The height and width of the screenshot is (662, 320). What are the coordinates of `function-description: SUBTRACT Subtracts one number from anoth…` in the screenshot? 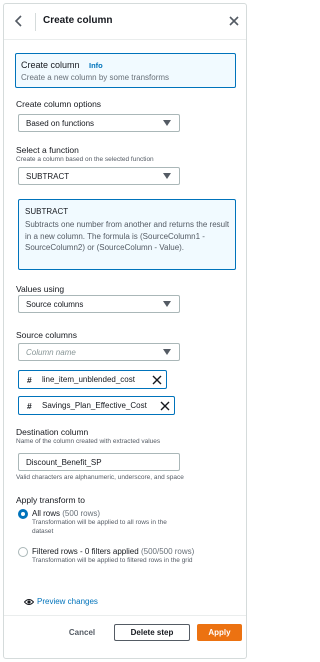 It's located at (127, 234).